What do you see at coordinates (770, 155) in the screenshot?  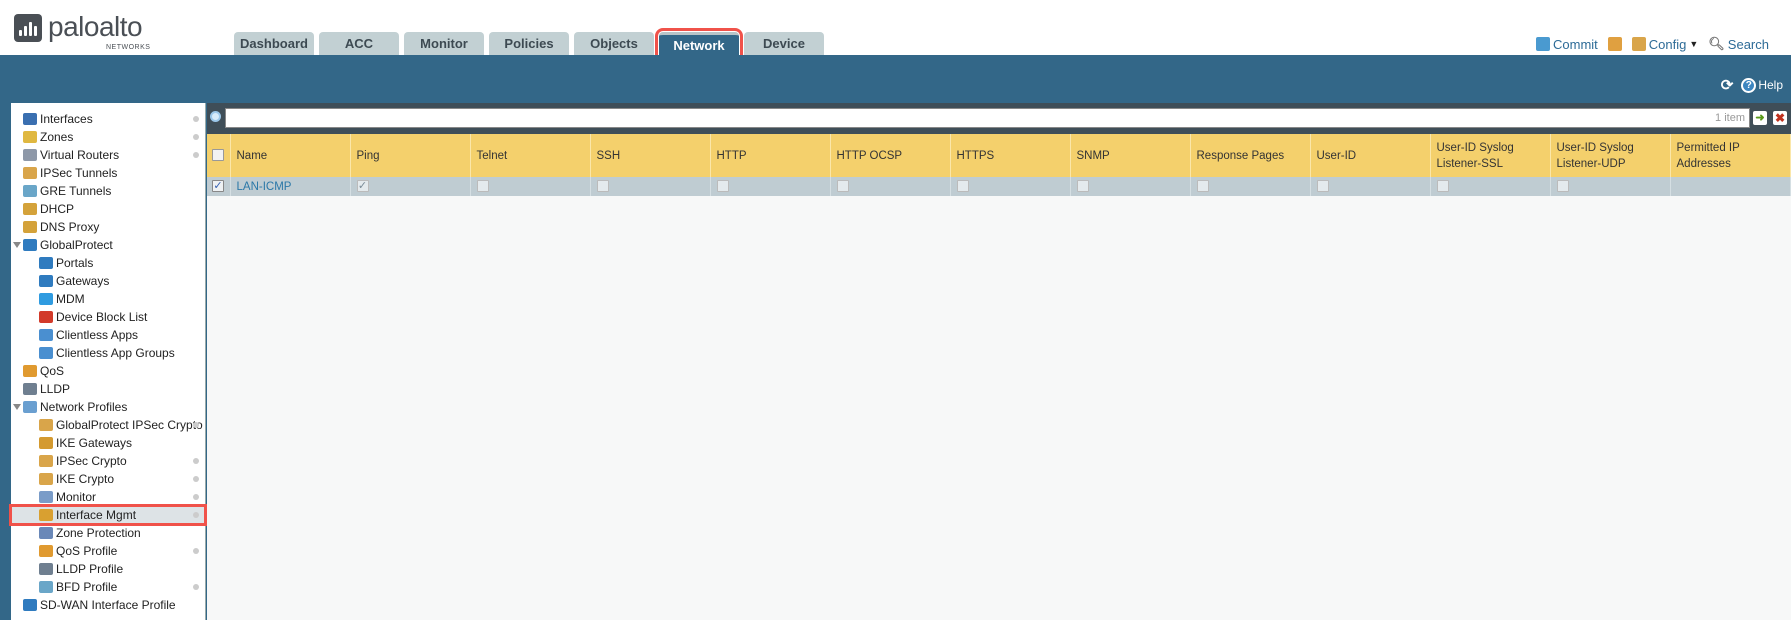 I see `column-header-http: HTTP` at bounding box center [770, 155].